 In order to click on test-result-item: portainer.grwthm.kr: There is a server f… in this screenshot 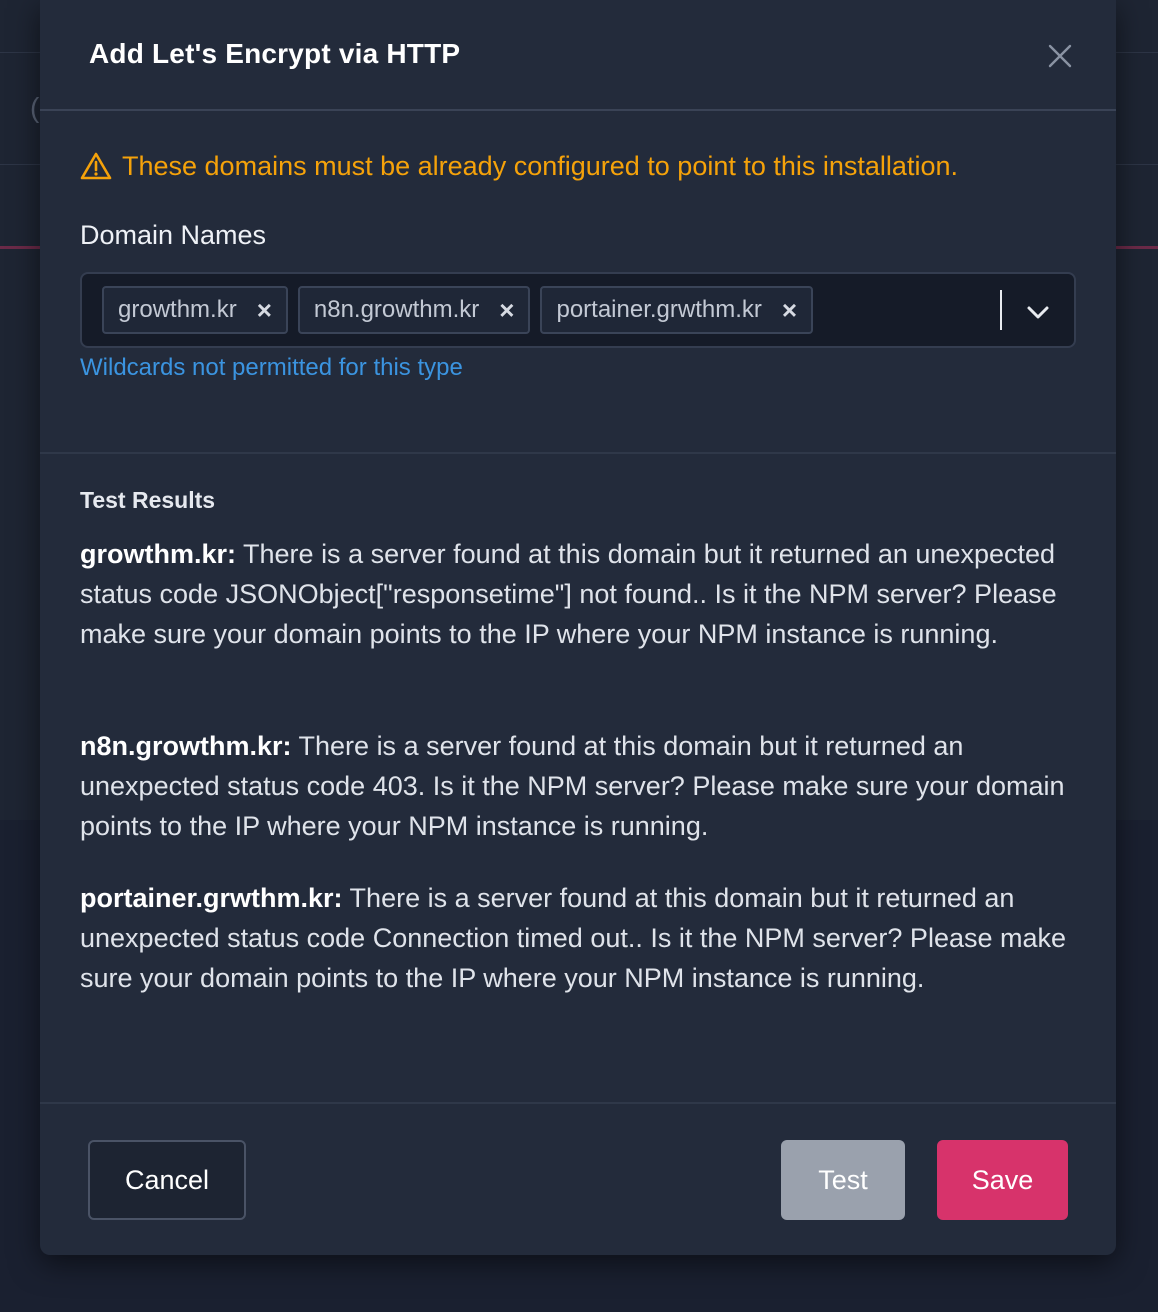, I will do `click(580, 938)`.